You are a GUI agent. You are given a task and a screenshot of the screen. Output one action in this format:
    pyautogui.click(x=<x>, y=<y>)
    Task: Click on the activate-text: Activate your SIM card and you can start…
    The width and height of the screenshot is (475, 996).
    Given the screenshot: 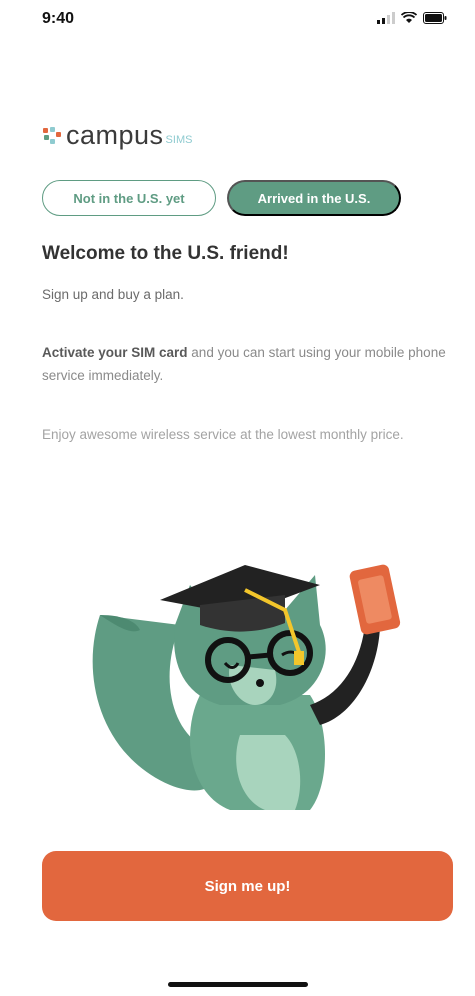 What is the action you would take?
    pyautogui.click(x=247, y=364)
    